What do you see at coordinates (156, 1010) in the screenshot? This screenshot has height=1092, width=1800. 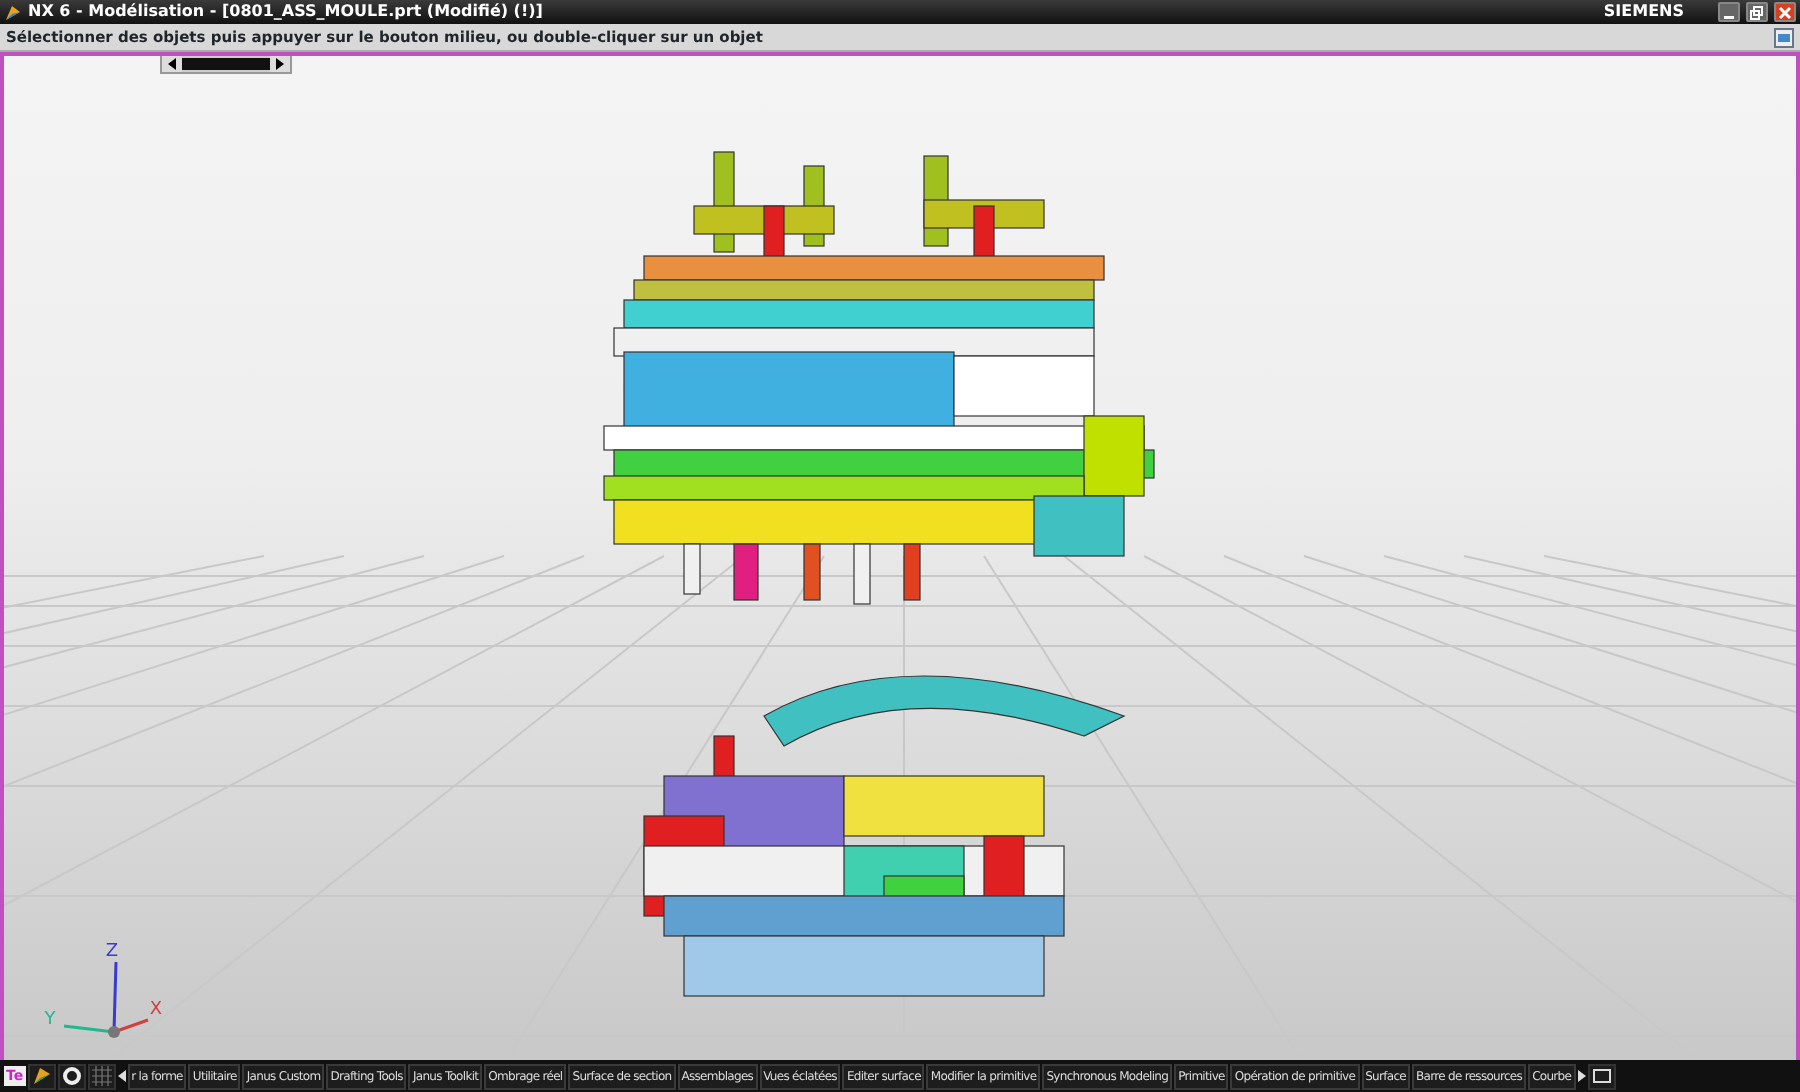 I see `axis-label: X` at bounding box center [156, 1010].